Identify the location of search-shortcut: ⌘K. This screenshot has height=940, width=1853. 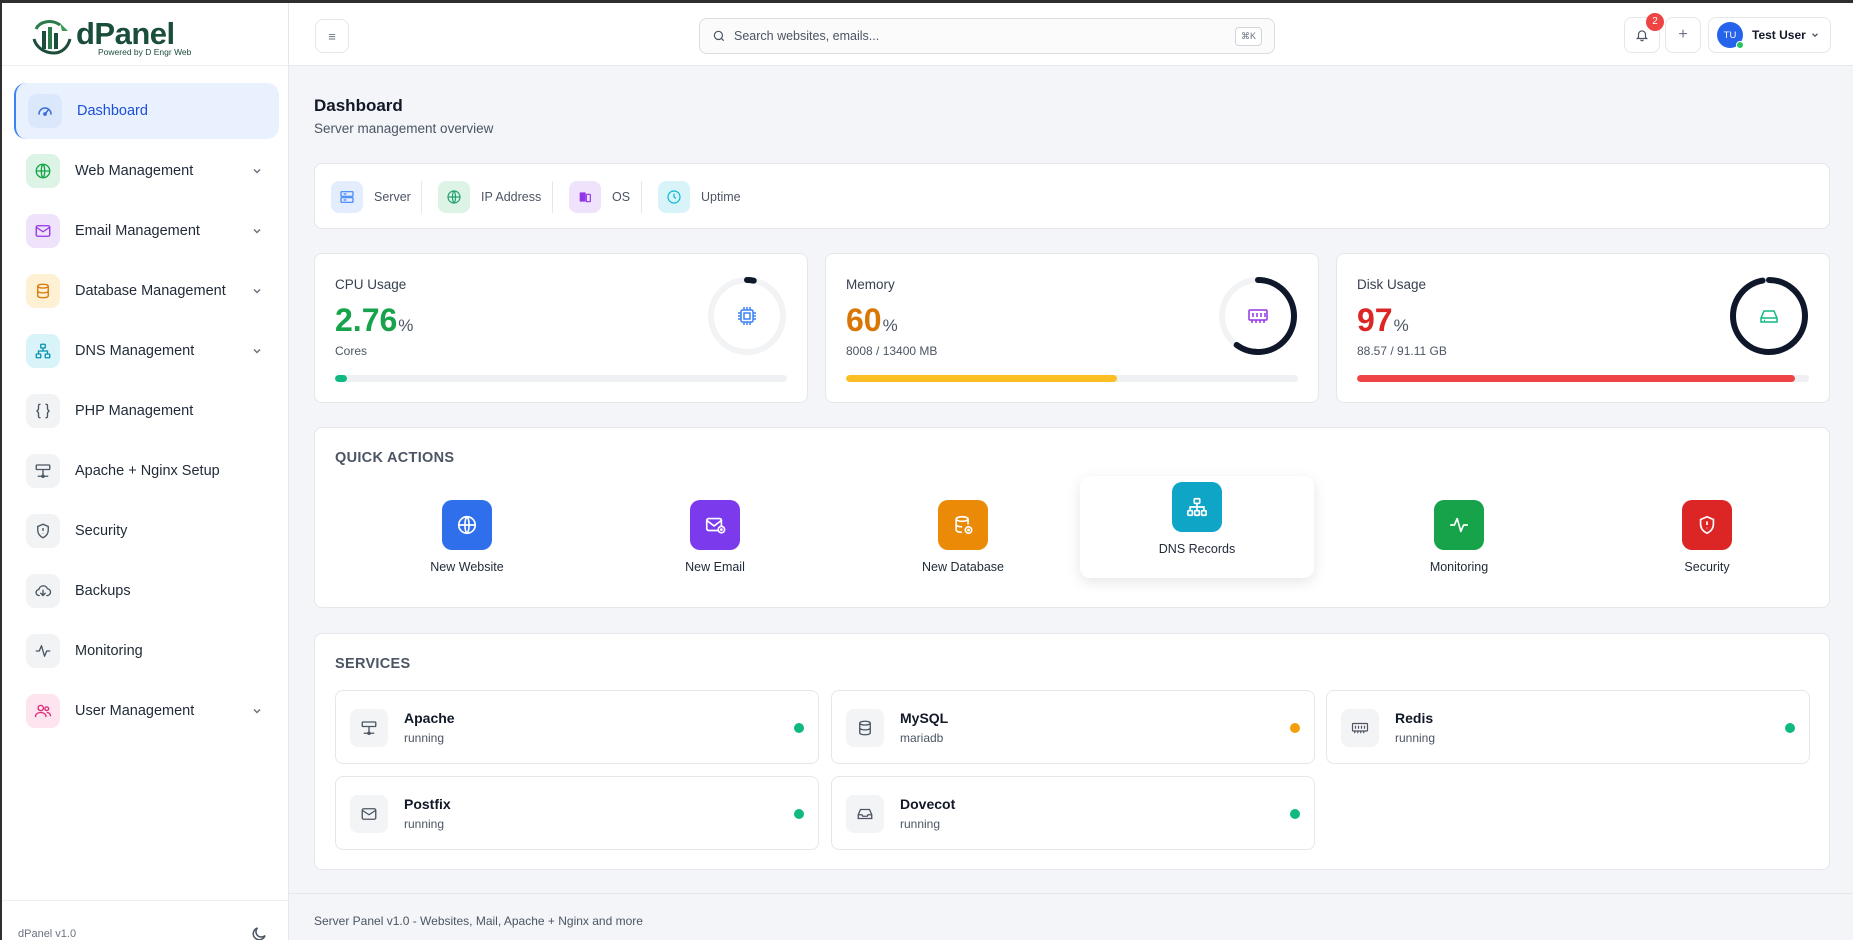
(1248, 36).